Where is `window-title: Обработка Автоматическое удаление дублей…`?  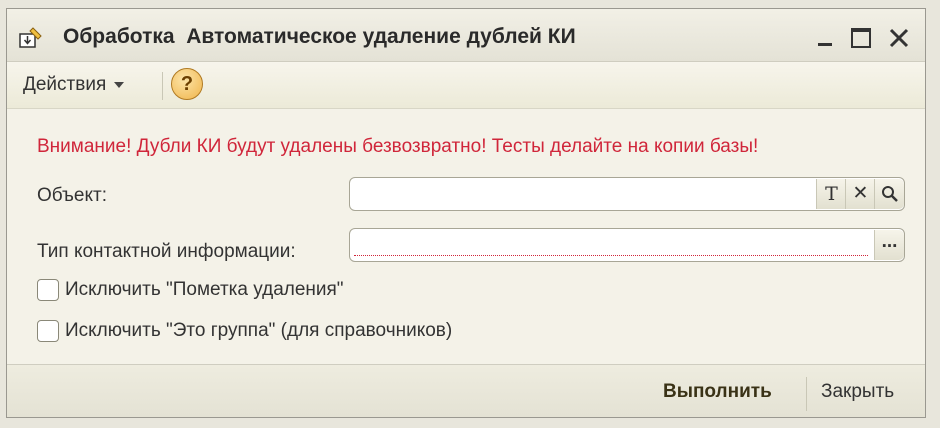
window-title: Обработка Автоматическое удаление дублей… is located at coordinates (319, 36).